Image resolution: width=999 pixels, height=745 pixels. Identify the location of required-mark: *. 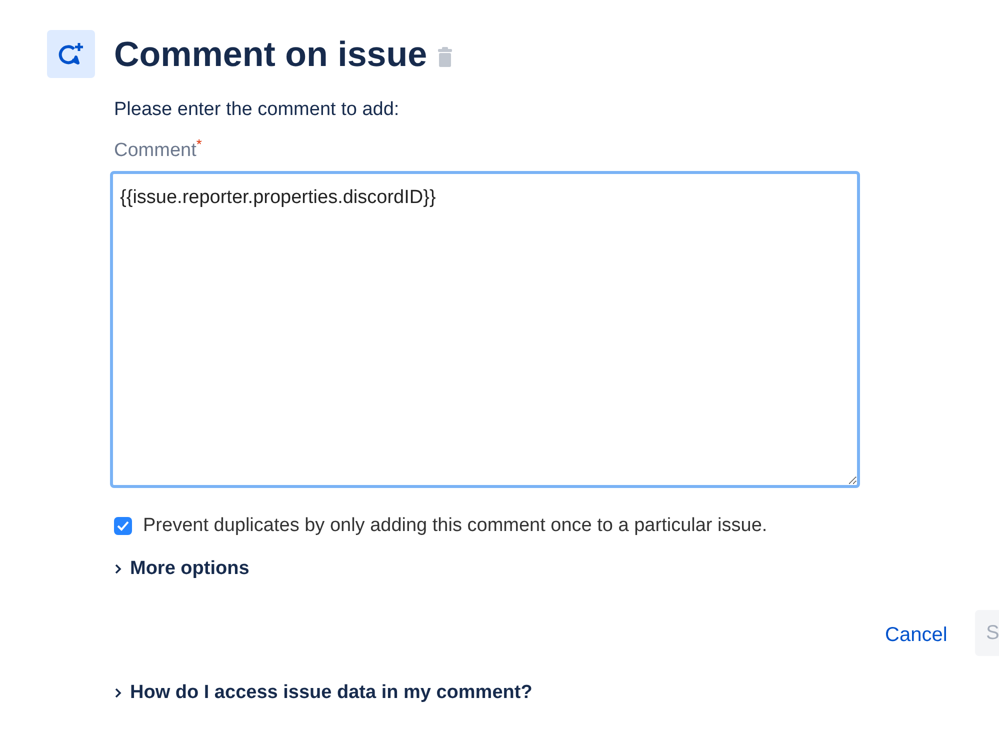
(199, 143).